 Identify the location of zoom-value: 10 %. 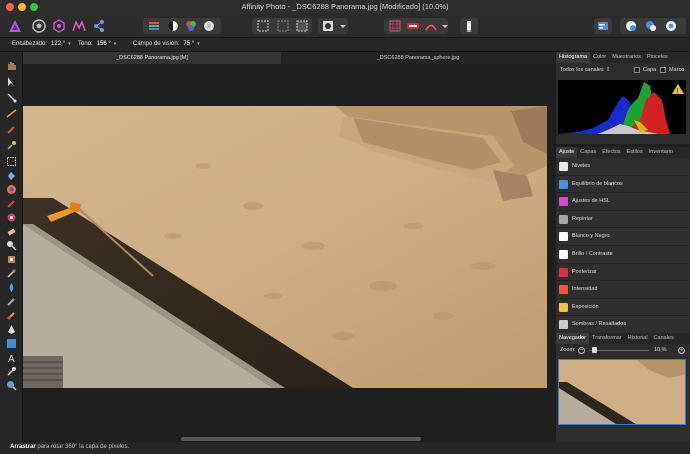
(660, 350).